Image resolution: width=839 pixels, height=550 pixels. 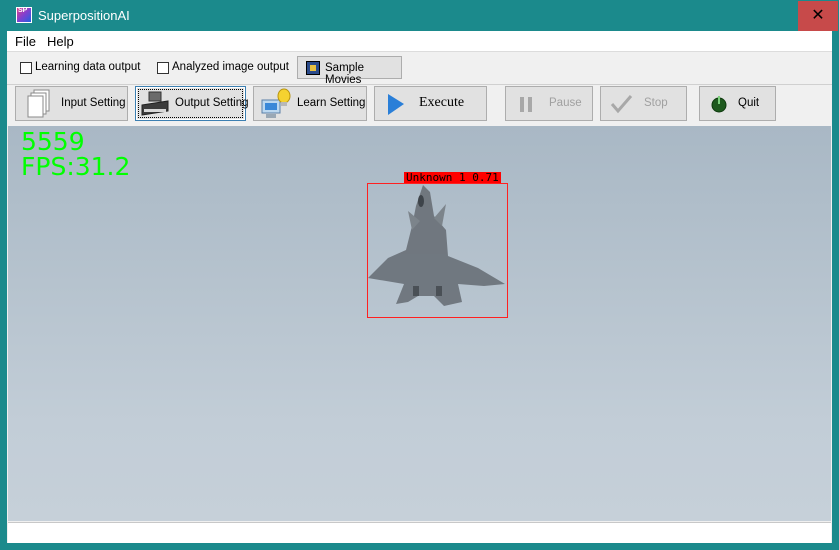 I want to click on play-icon, so click(x=396, y=104).